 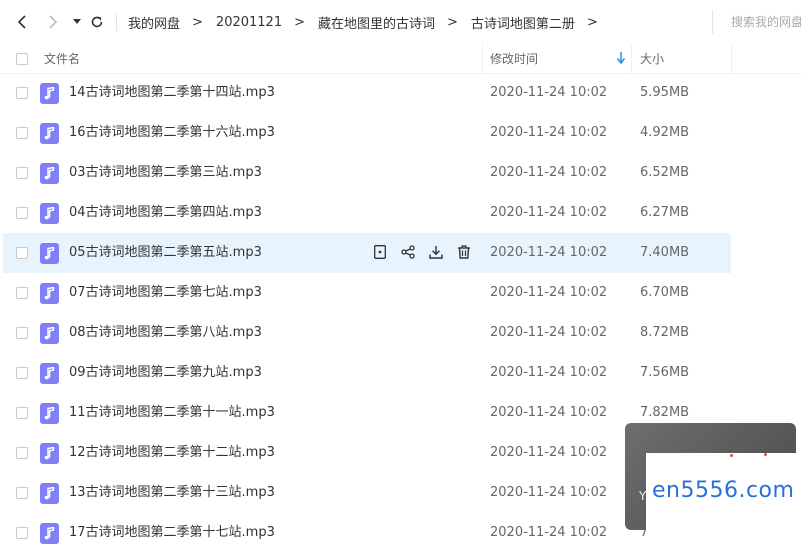 What do you see at coordinates (116, 22) in the screenshot?
I see `nav-divider` at bounding box center [116, 22].